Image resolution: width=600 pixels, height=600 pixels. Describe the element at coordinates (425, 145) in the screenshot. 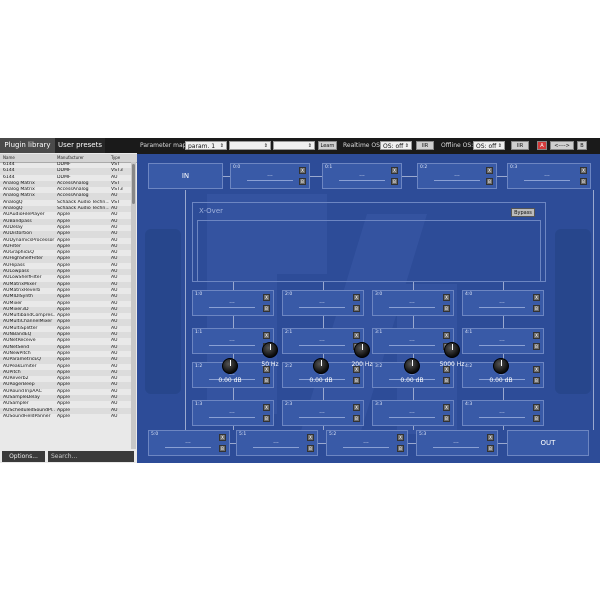

I see `realtime-iir-button: IIR` at that location.